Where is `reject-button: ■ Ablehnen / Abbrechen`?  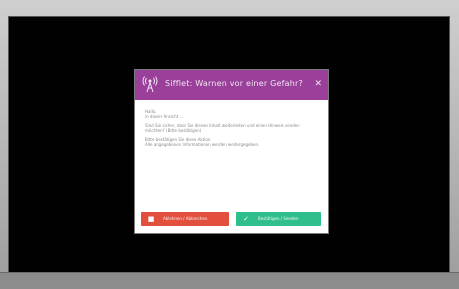
reject-button: ■ Ablehnen / Abbrechen is located at coordinates (185, 219).